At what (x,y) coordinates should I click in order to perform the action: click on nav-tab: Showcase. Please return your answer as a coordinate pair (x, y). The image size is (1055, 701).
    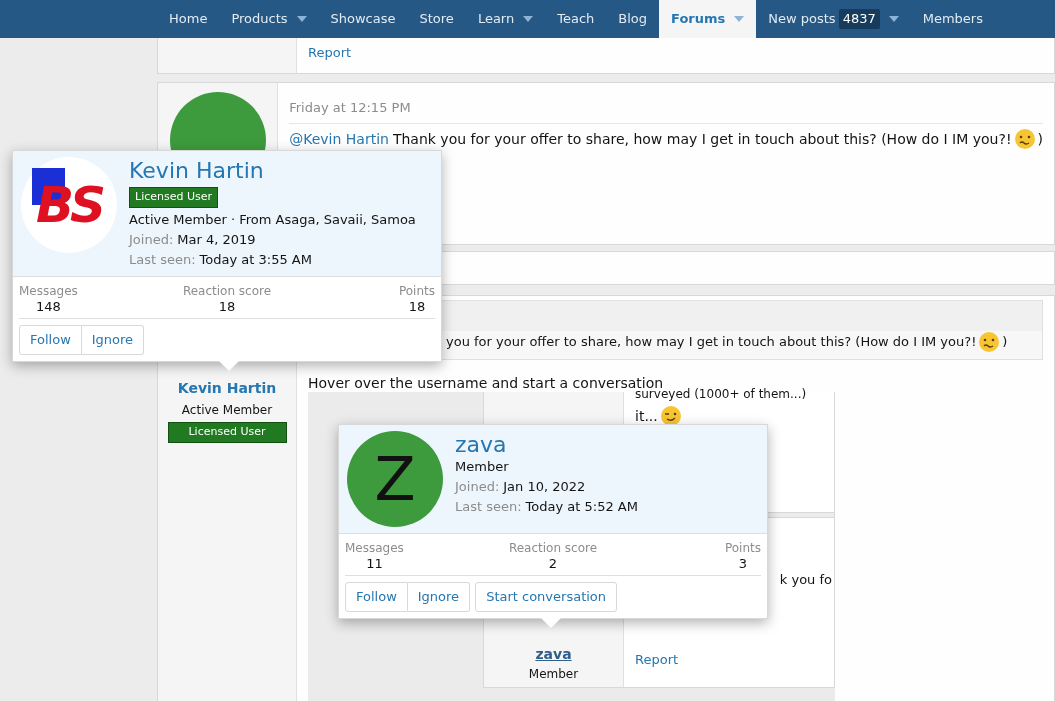
    Looking at the image, I should click on (363, 19).